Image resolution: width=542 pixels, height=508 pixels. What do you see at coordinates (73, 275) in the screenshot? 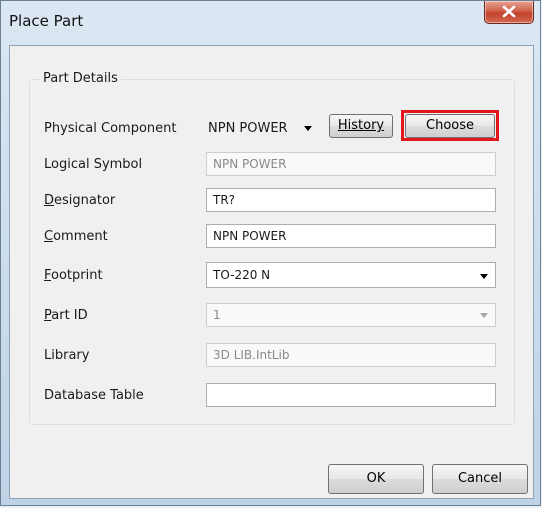
I see `footprint-label: Footprint` at bounding box center [73, 275].